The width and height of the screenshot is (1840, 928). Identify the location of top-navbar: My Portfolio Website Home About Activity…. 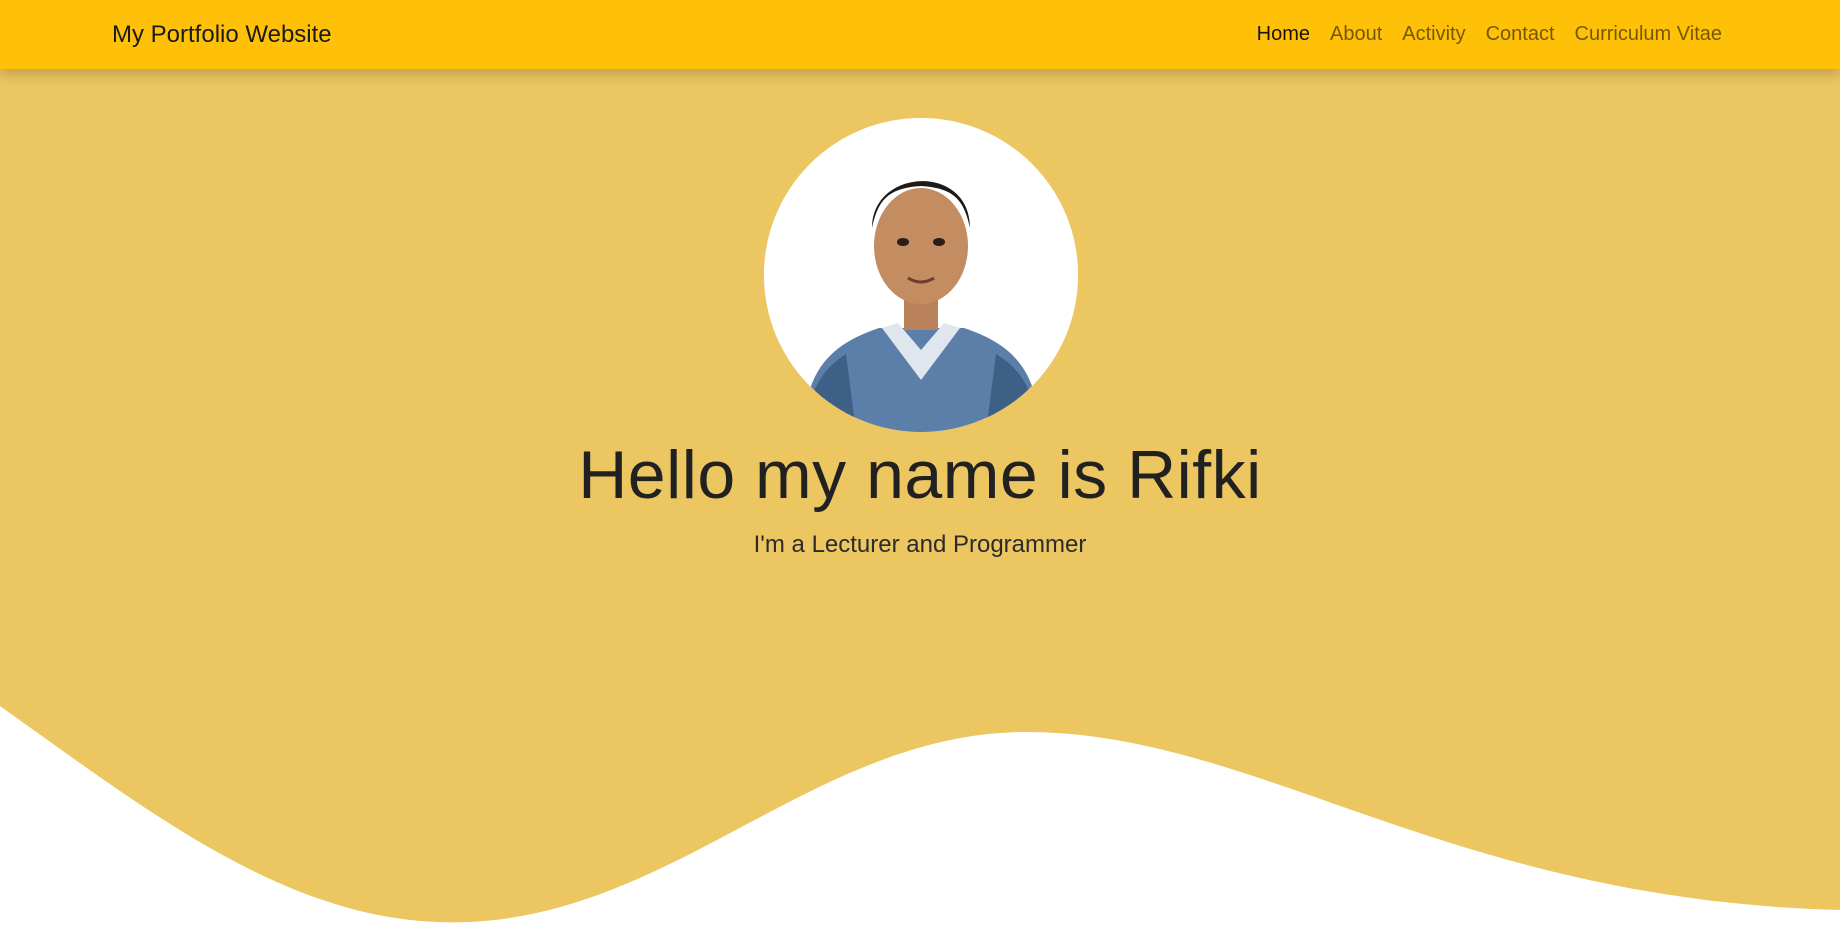
(920, 34).